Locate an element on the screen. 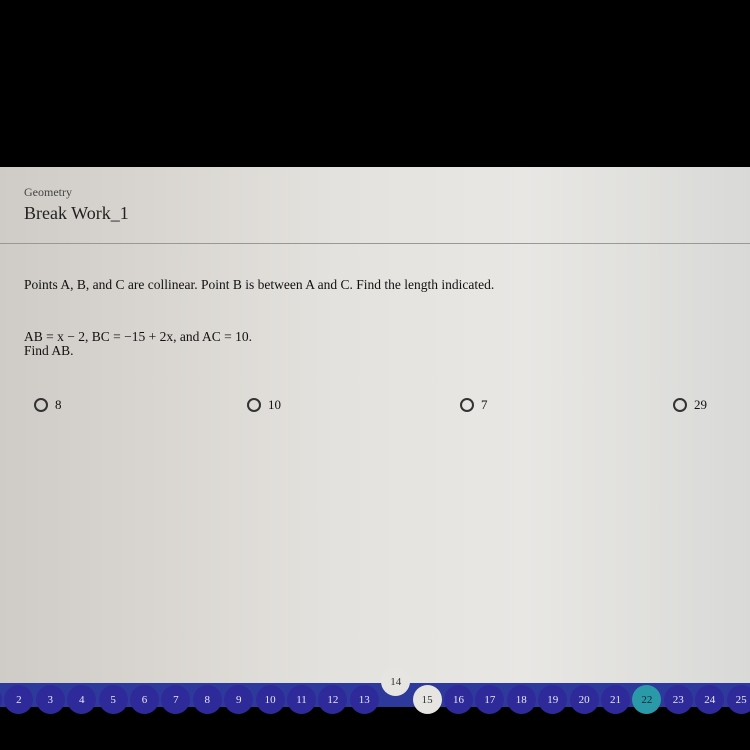 Image resolution: width=750 pixels, height=750 pixels. answer-choice-3: 7 is located at coordinates (474, 405).